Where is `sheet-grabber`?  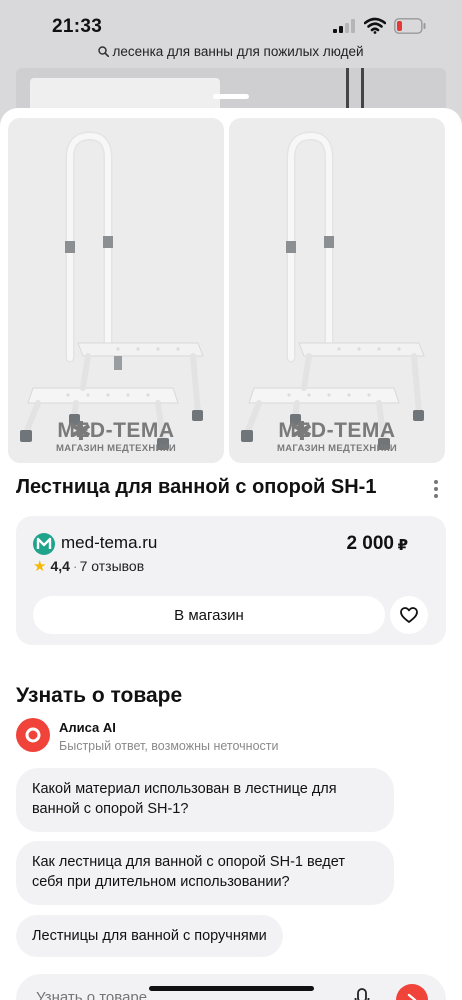
sheet-grabber is located at coordinates (231, 96).